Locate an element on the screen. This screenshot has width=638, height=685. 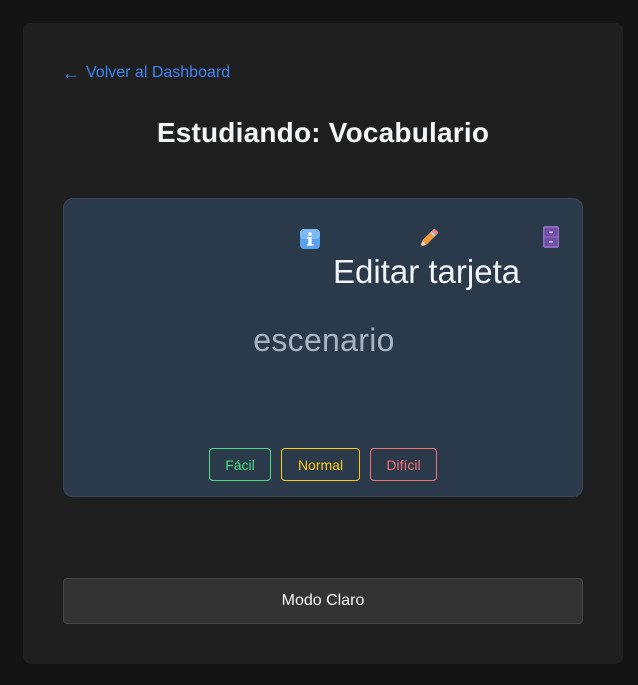
back-arrow-icon: ← is located at coordinates (71, 72).